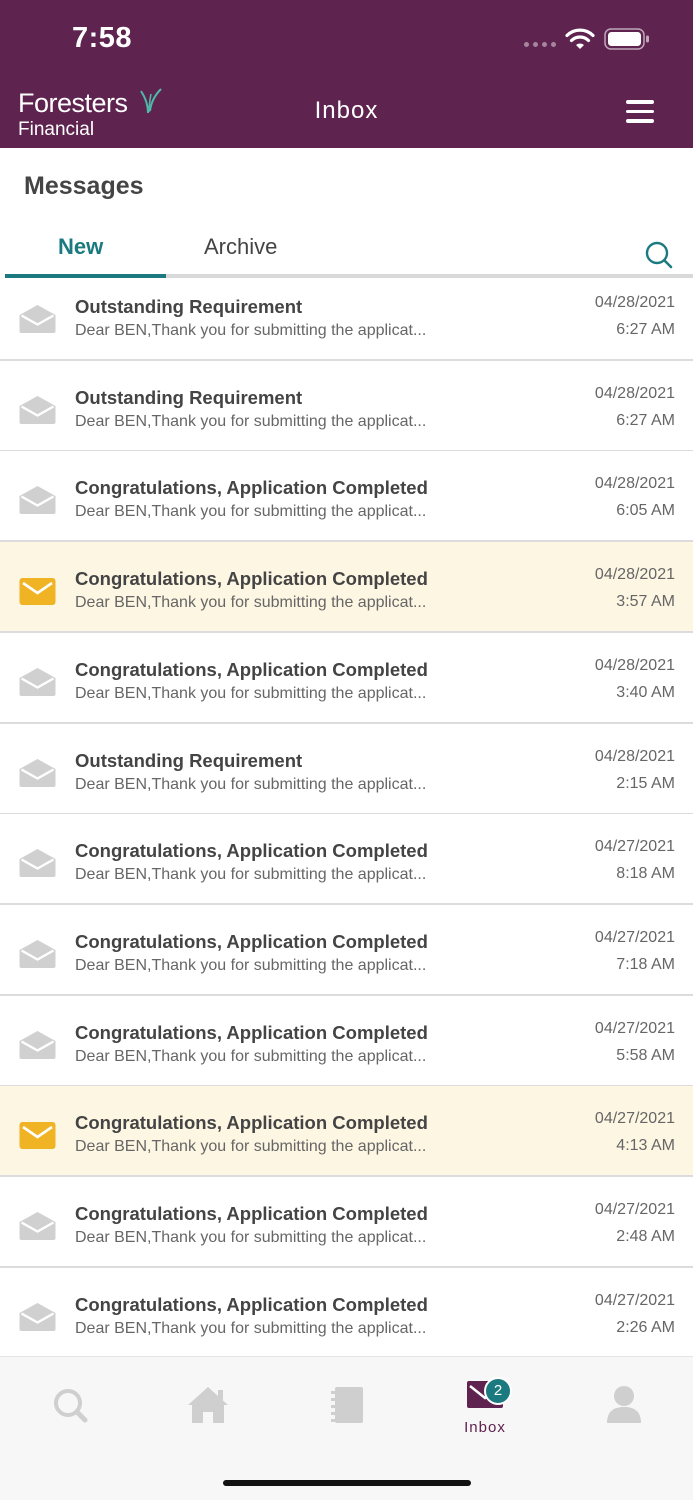 Image resolution: width=693 pixels, height=1500 pixels. I want to click on nav-title: Inbox, so click(346, 110).